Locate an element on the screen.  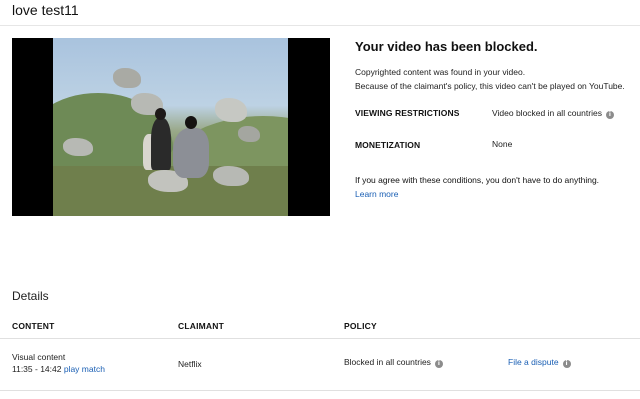
details-heading: Details is located at coordinates (30, 296).